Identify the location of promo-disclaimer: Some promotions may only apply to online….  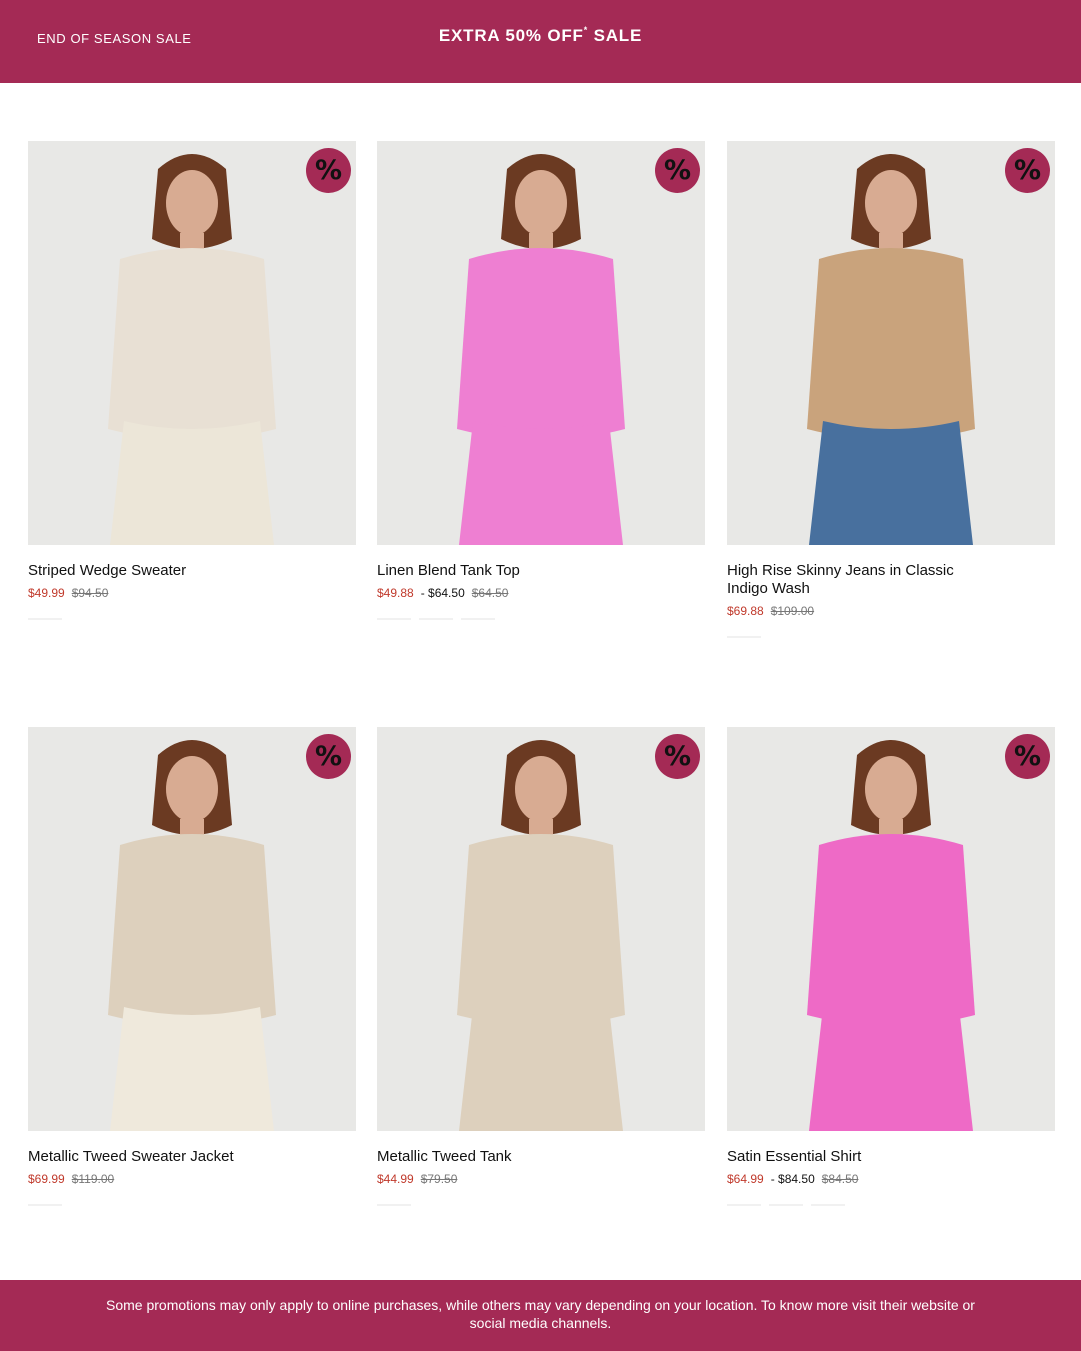
(540, 1315).